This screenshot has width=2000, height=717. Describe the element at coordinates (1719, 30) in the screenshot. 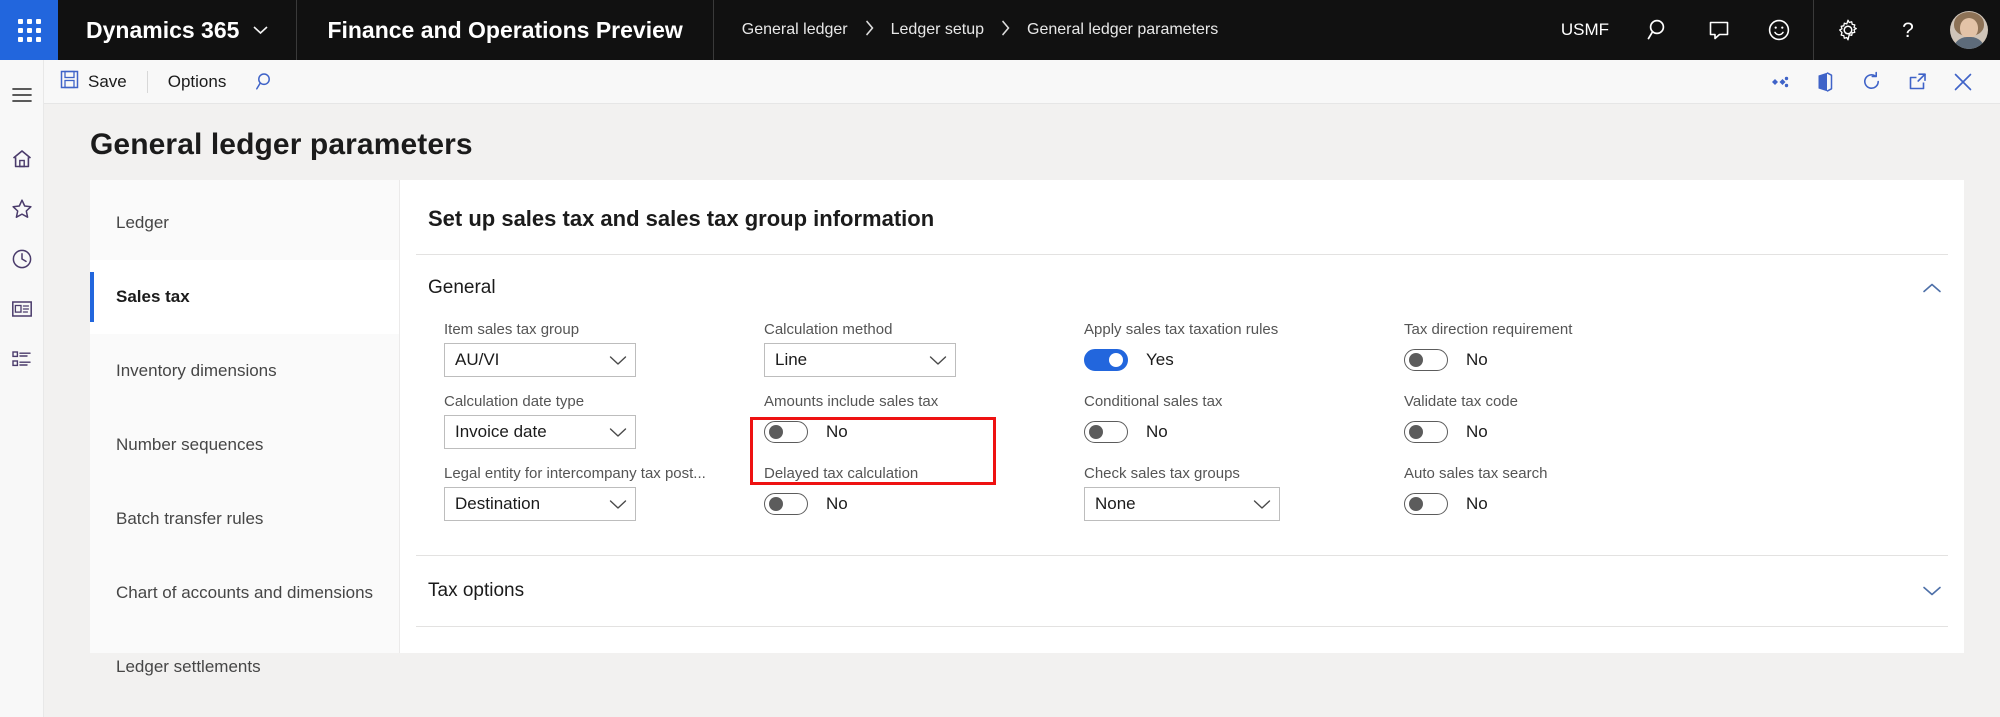

I see `feedback-icon` at that location.